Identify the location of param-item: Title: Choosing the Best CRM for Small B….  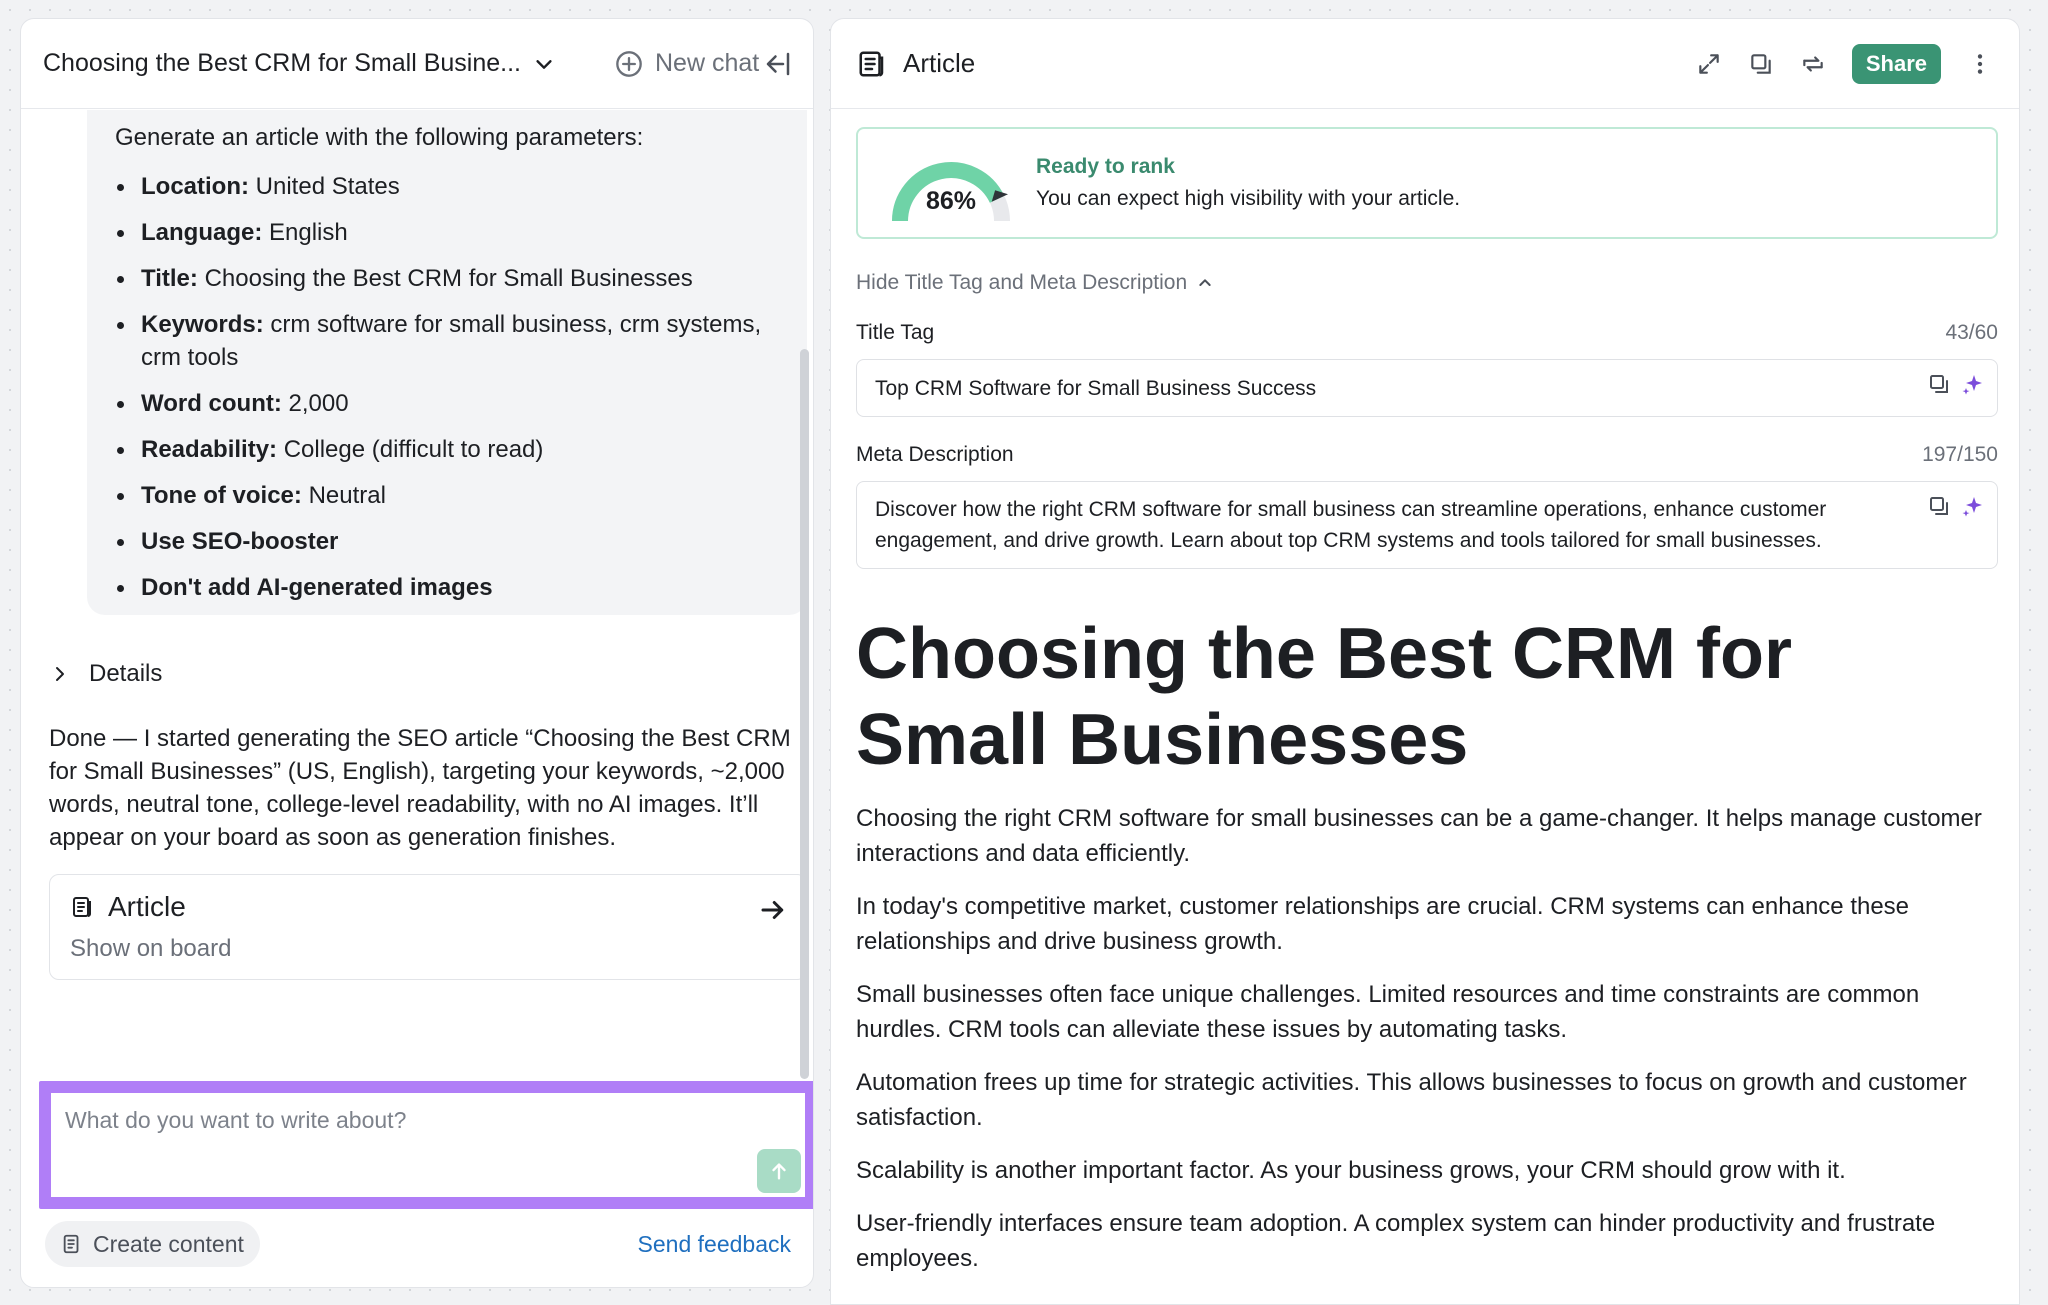
(447, 278).